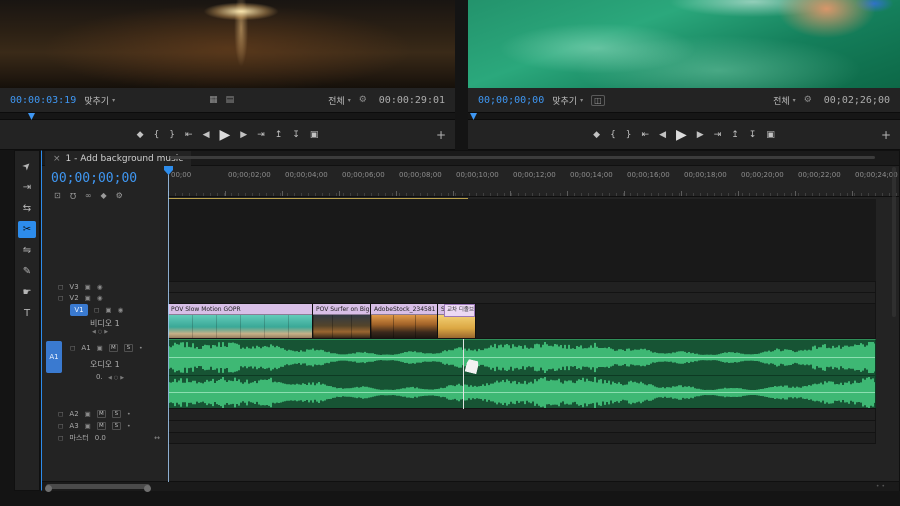 This screenshot has width=900, height=506. I want to click on program-fit-dropdown: 맞추기 ▾, so click(567, 100).